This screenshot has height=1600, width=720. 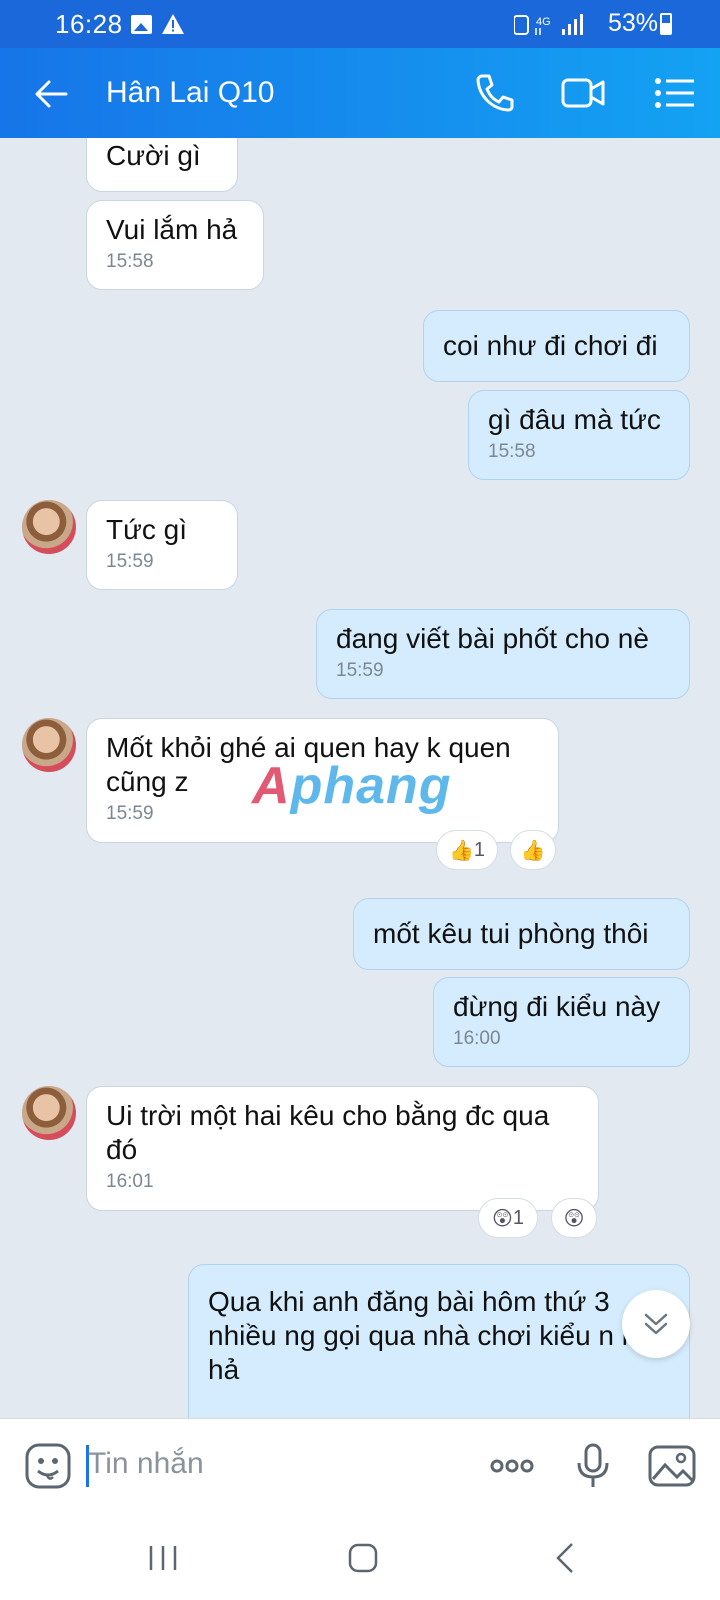 I want to click on message-bubble-outgoing: gì đâu mà tức 15:58, so click(x=579, y=435).